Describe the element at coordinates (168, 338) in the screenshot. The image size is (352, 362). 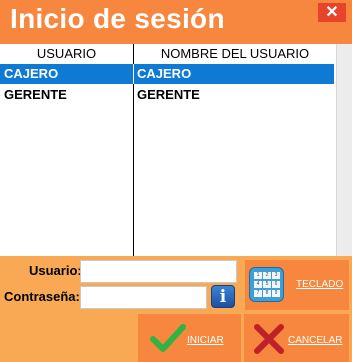
I see `check-icon` at that location.